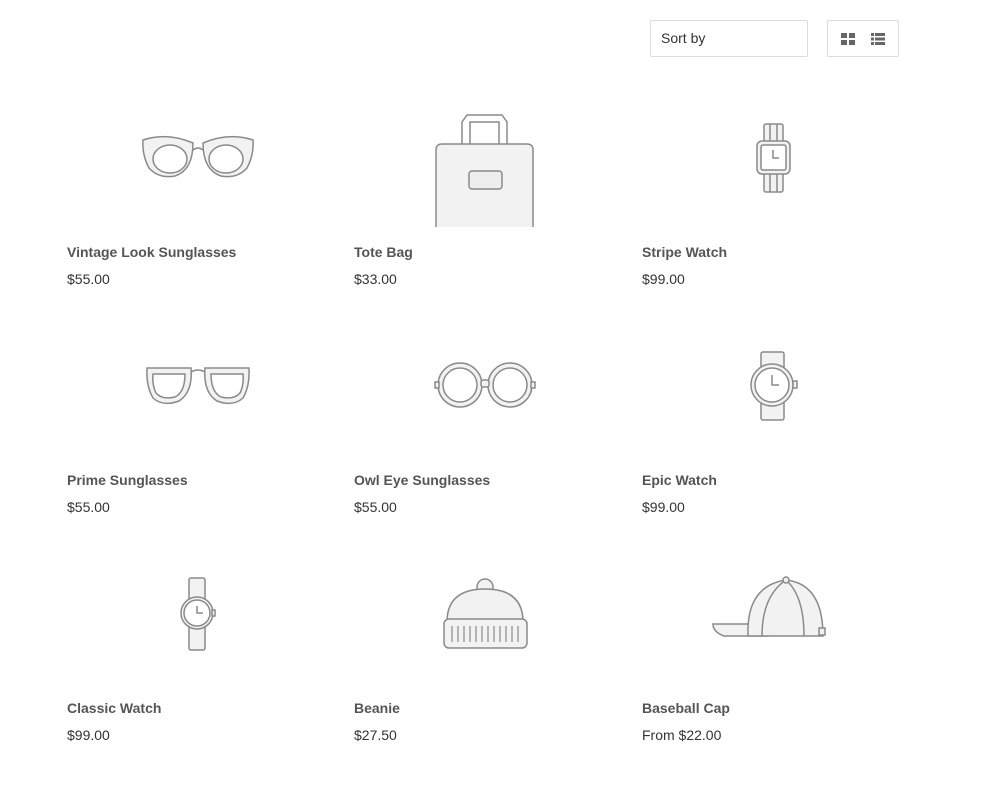  I want to click on product-price: From $22.00, so click(682, 735).